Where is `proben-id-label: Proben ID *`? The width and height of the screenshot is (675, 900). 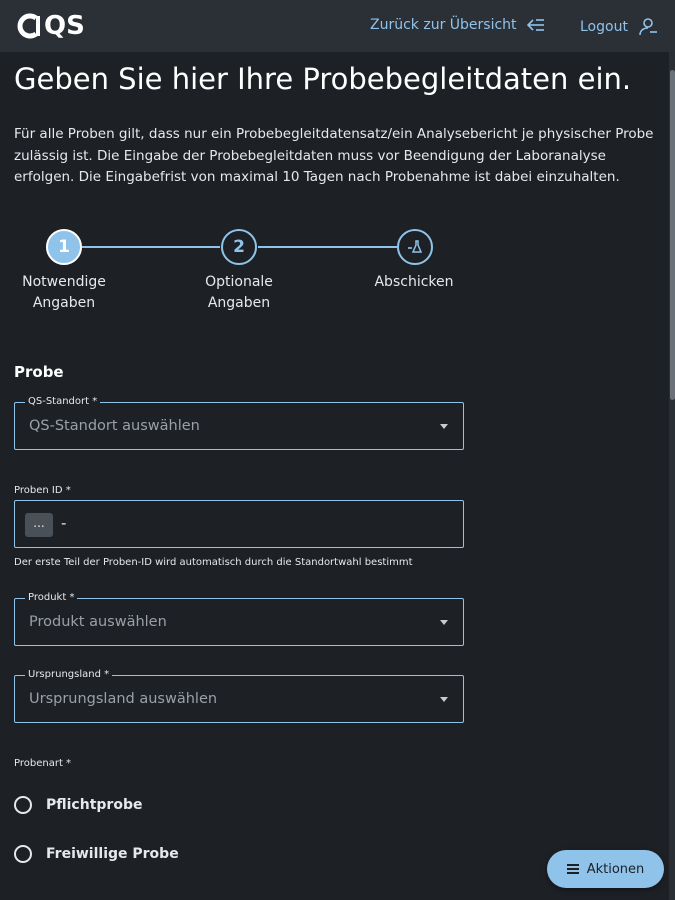
proben-id-label: Proben ID * is located at coordinates (42, 490).